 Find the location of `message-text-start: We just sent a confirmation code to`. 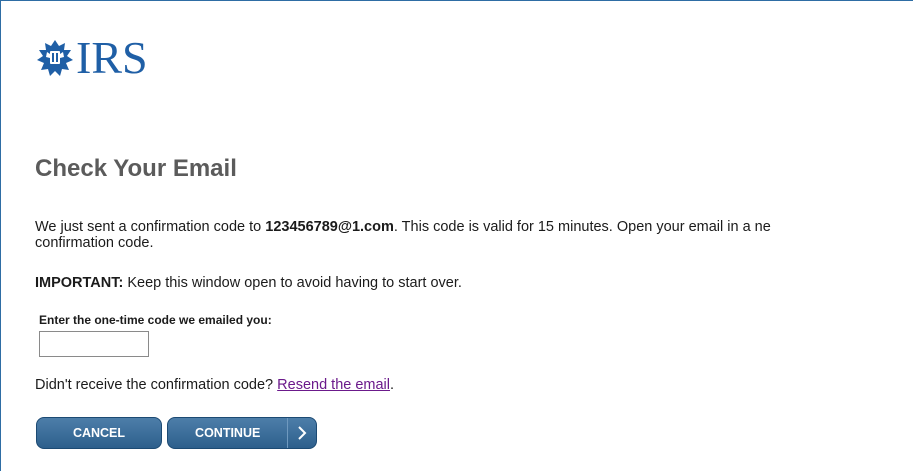

message-text-start: We just sent a confirmation code to is located at coordinates (150, 227).